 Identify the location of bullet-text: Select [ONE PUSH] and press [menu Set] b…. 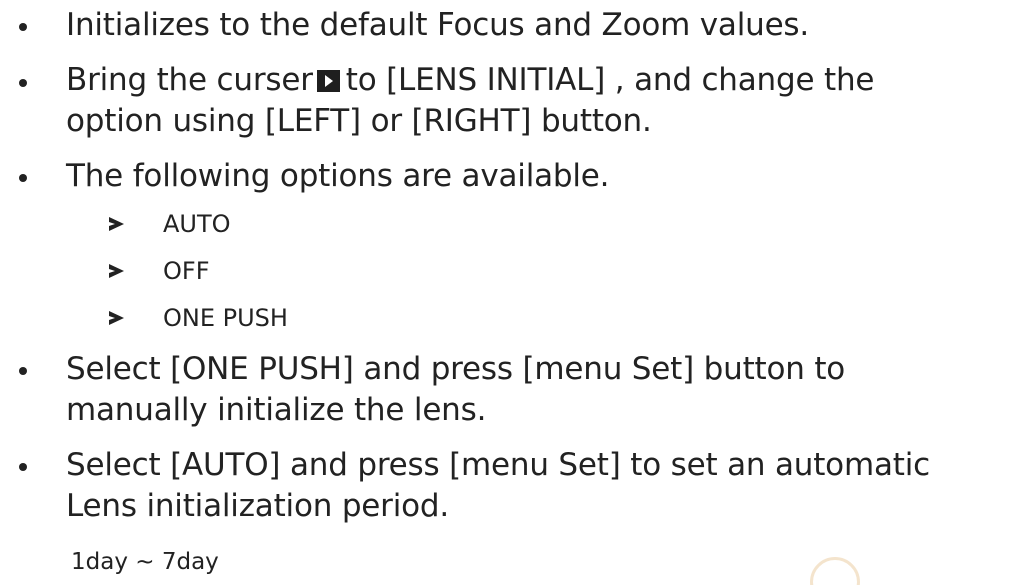
(455, 390).